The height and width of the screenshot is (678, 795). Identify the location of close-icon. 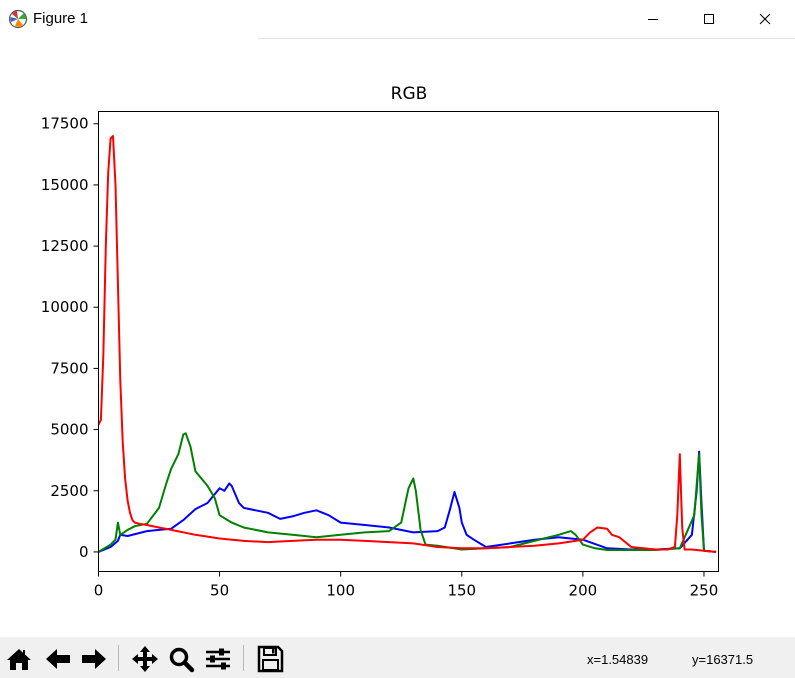
(765, 19).